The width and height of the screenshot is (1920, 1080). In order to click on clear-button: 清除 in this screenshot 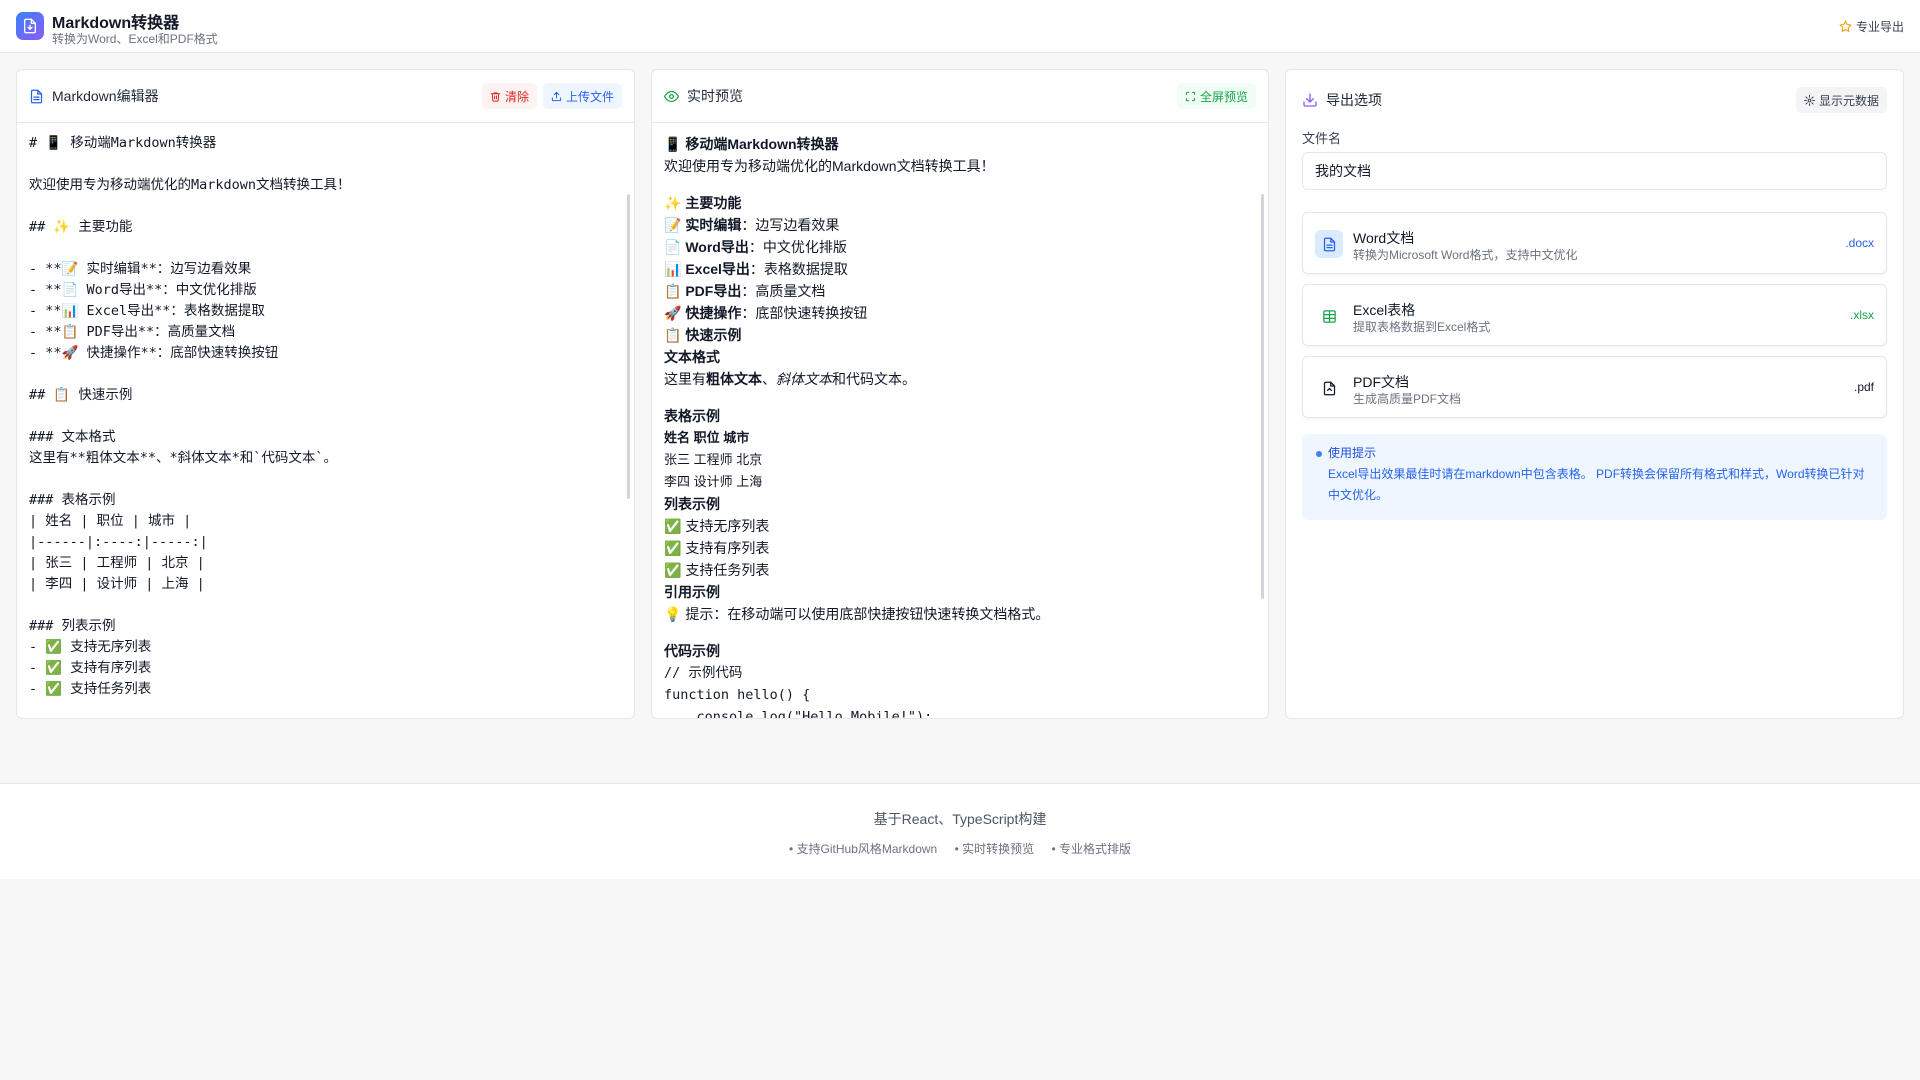, I will do `click(509, 96)`.